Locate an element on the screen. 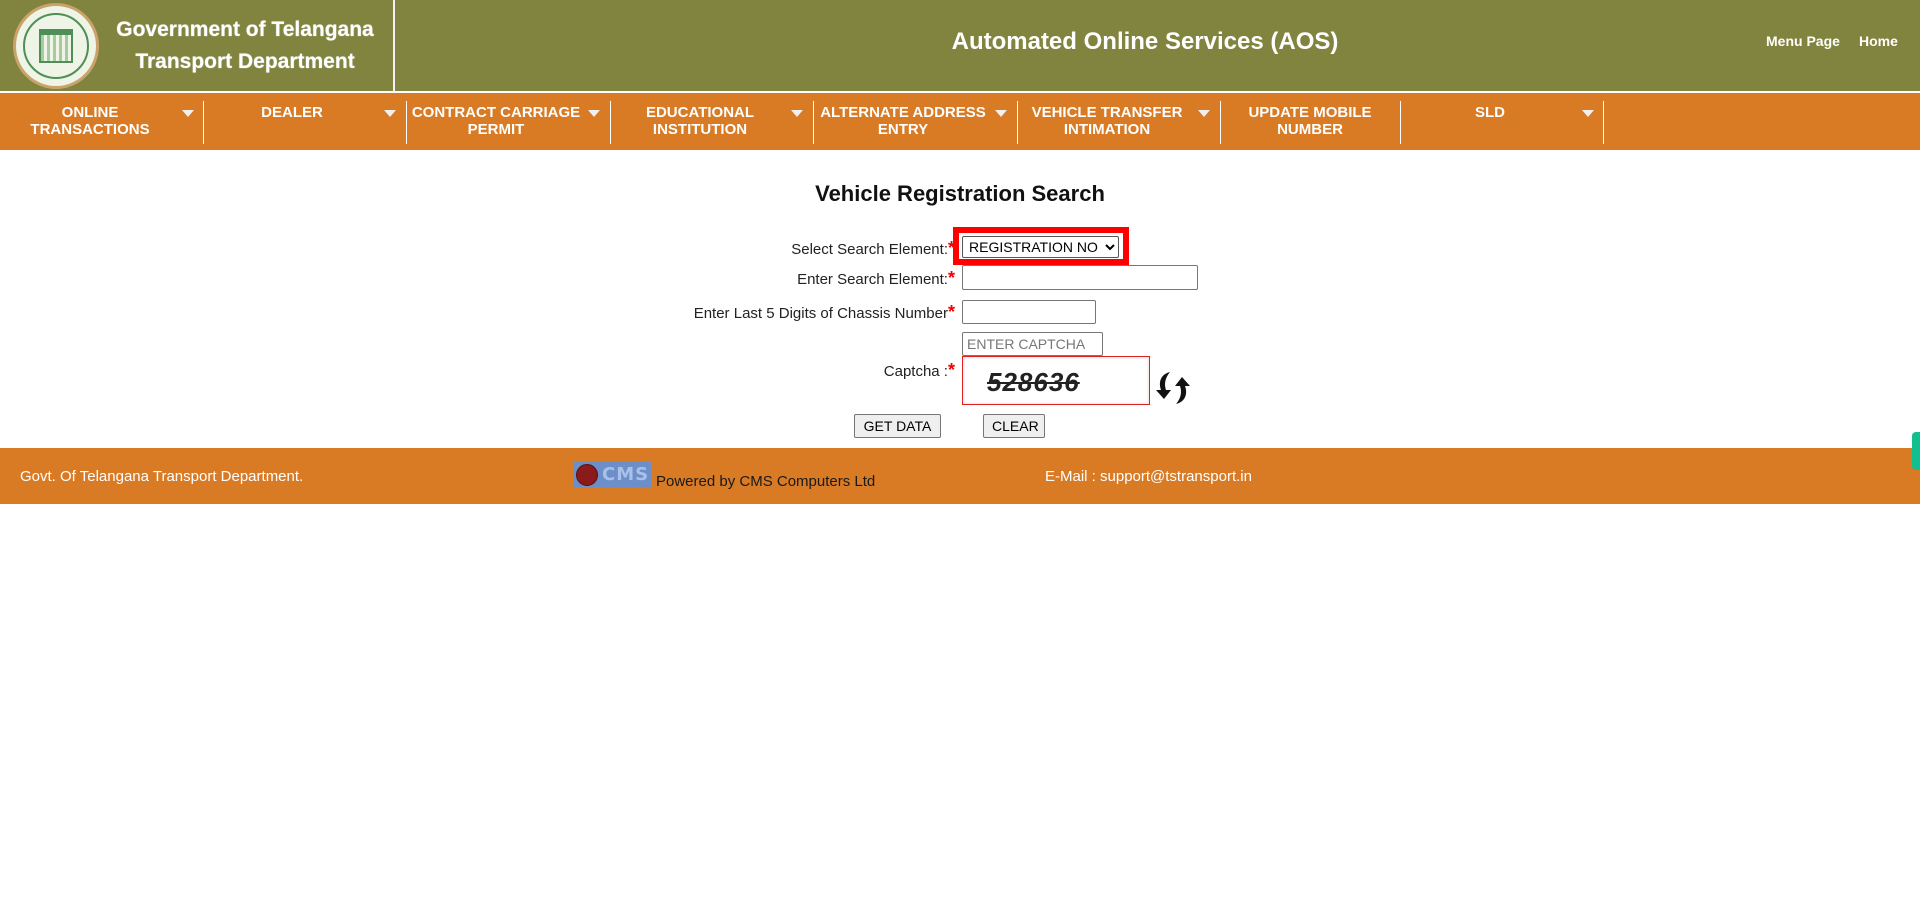  nav-dealer: DEALER is located at coordinates (292, 121).